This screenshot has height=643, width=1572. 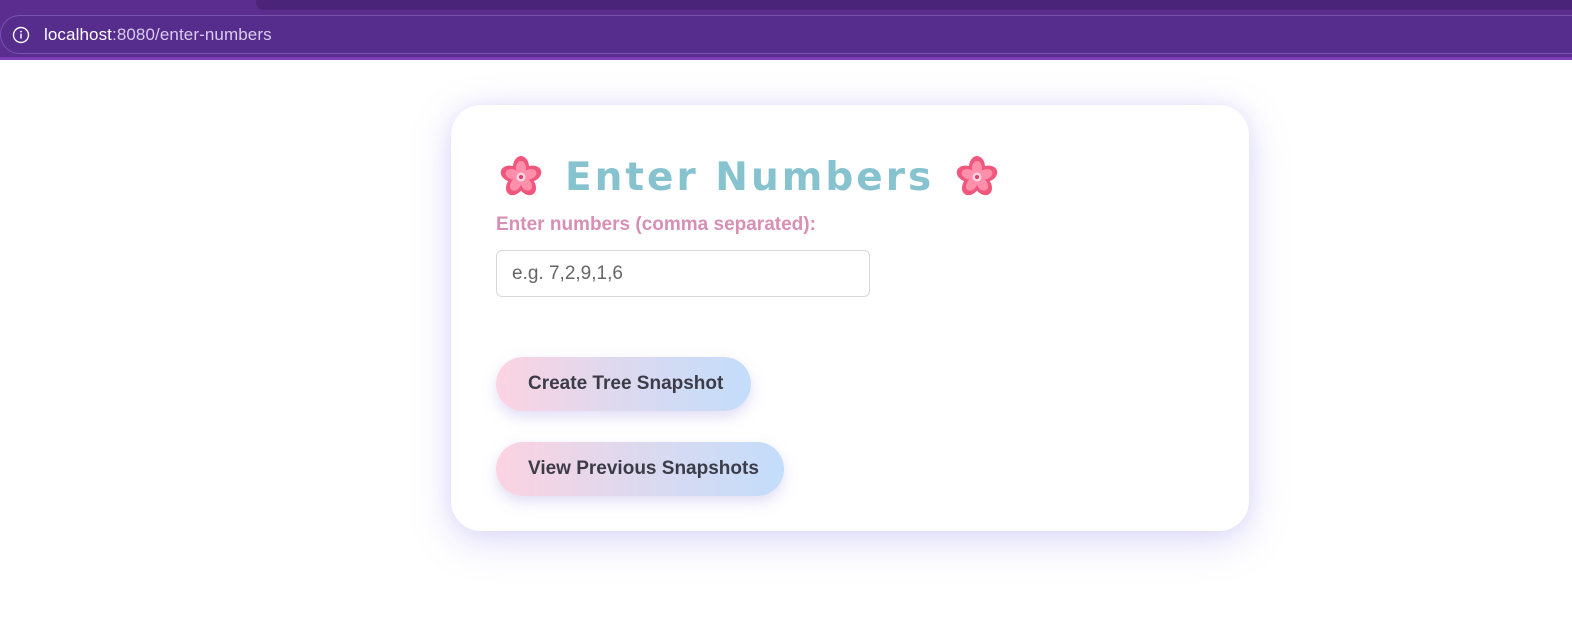 I want to click on page-title: Enter Numbers, so click(x=750, y=177).